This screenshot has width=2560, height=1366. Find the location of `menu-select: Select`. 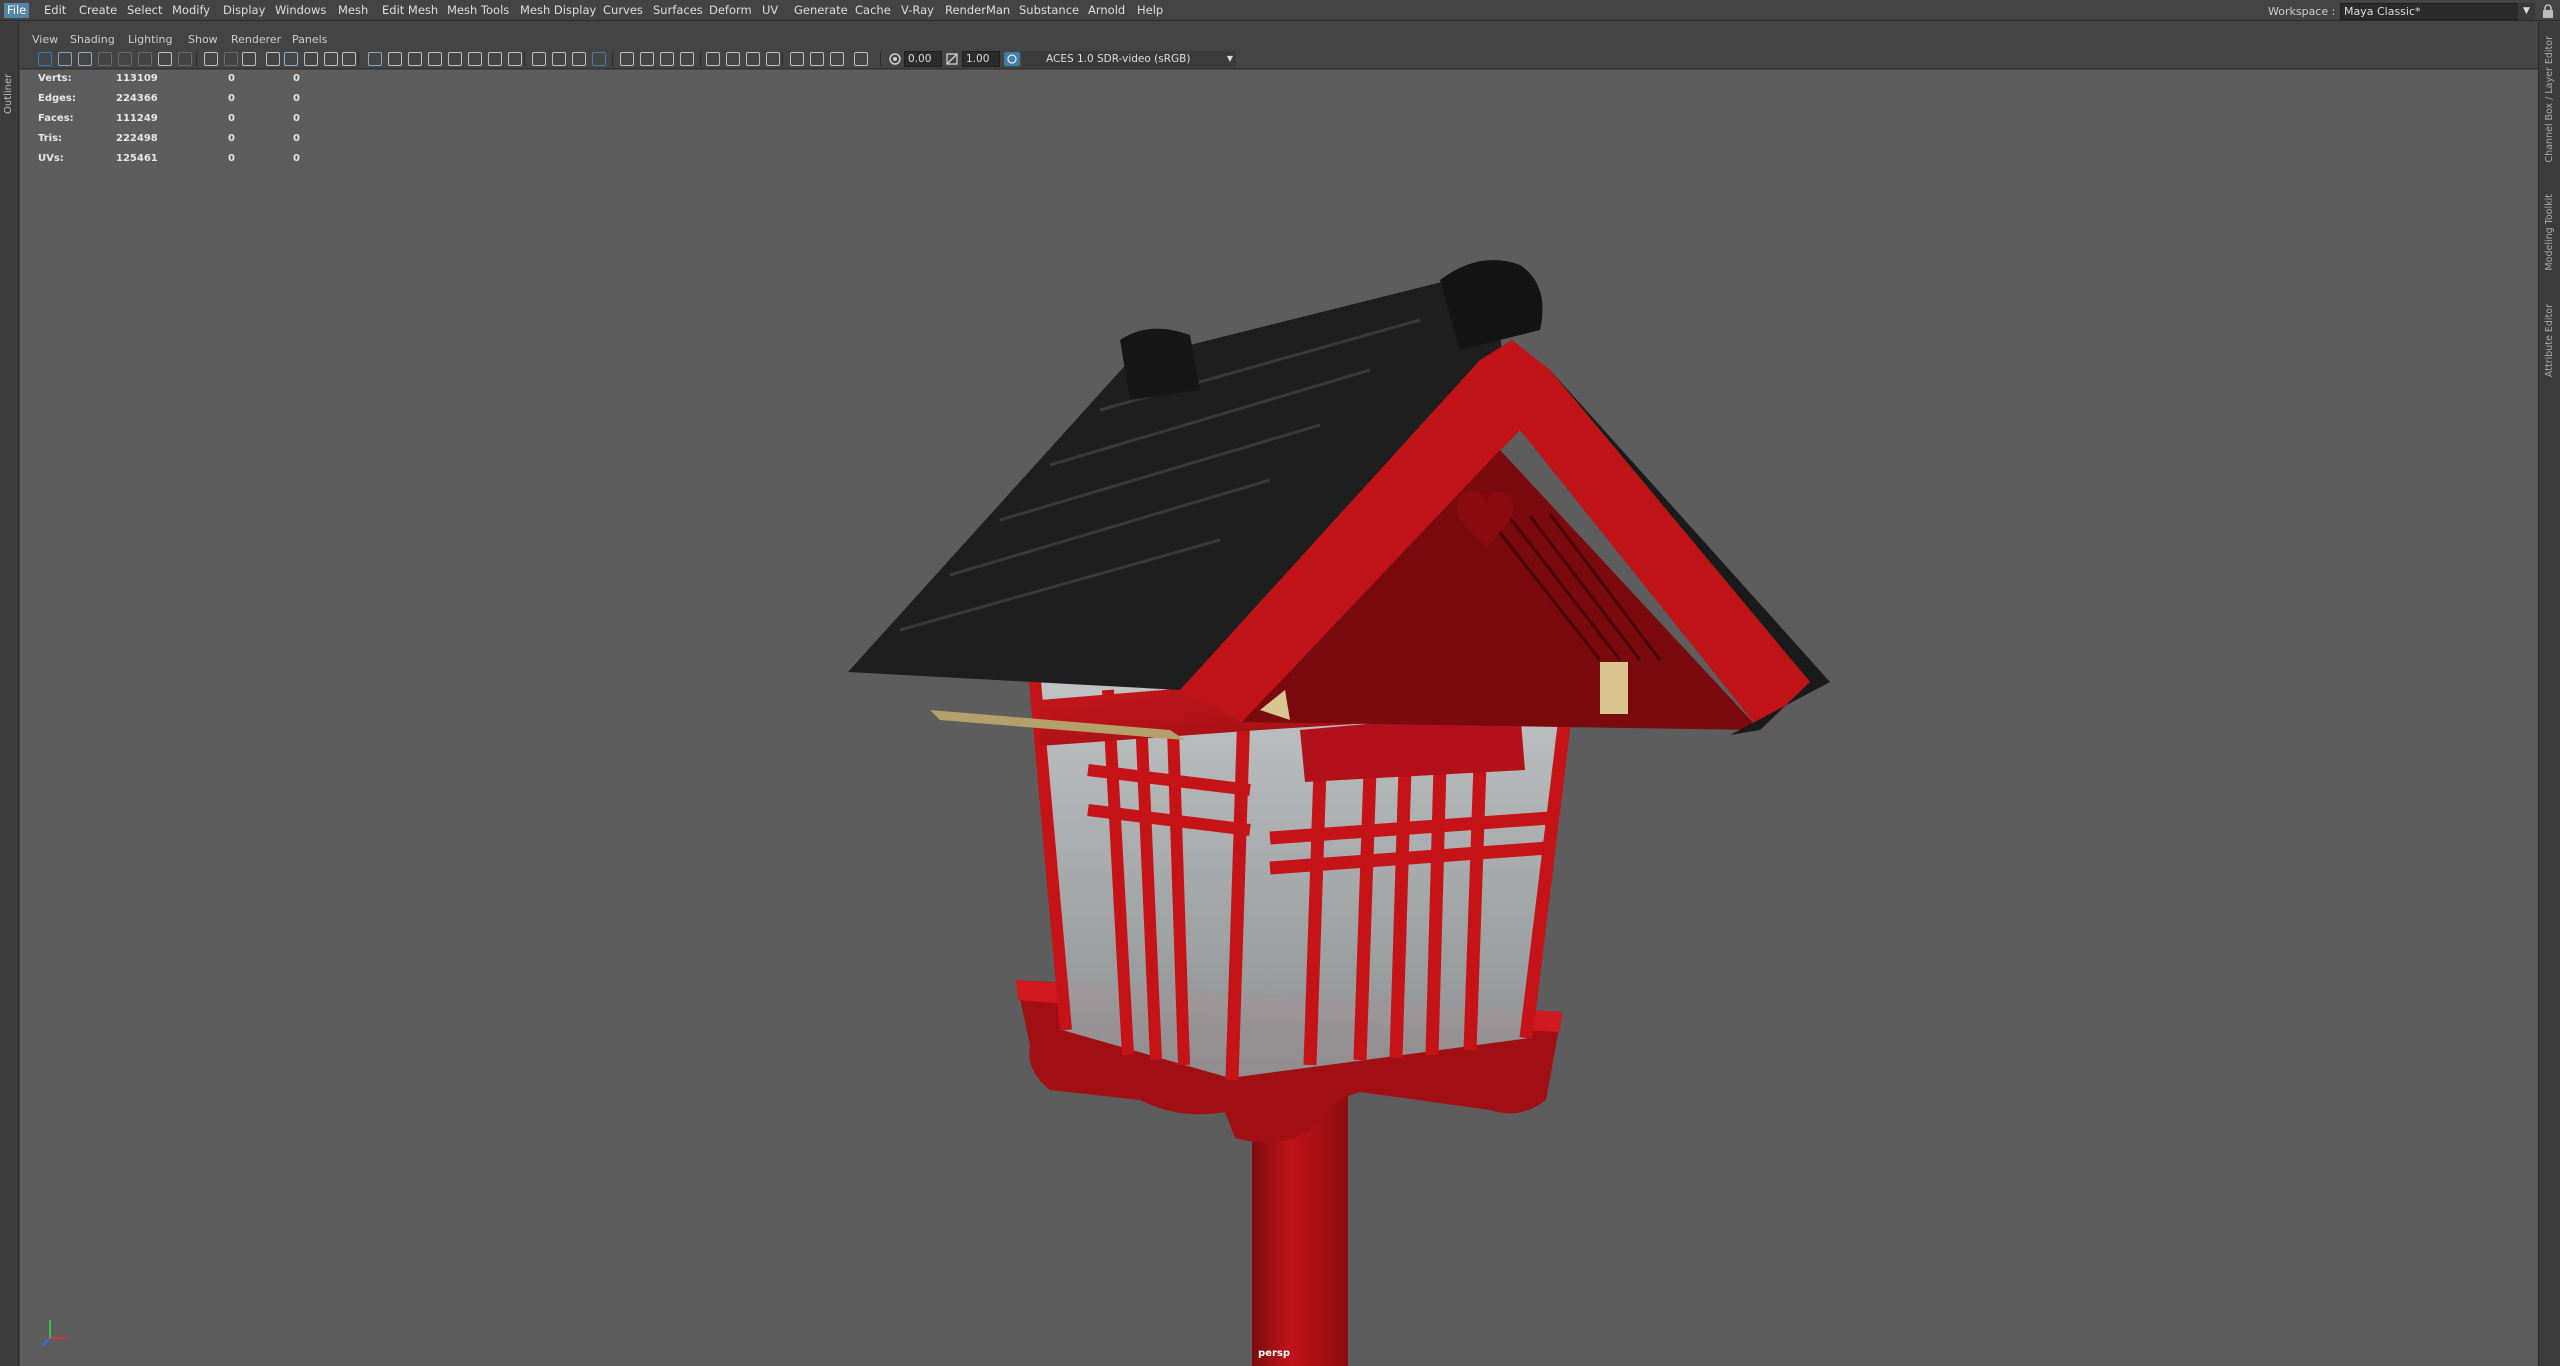

menu-select: Select is located at coordinates (144, 10).